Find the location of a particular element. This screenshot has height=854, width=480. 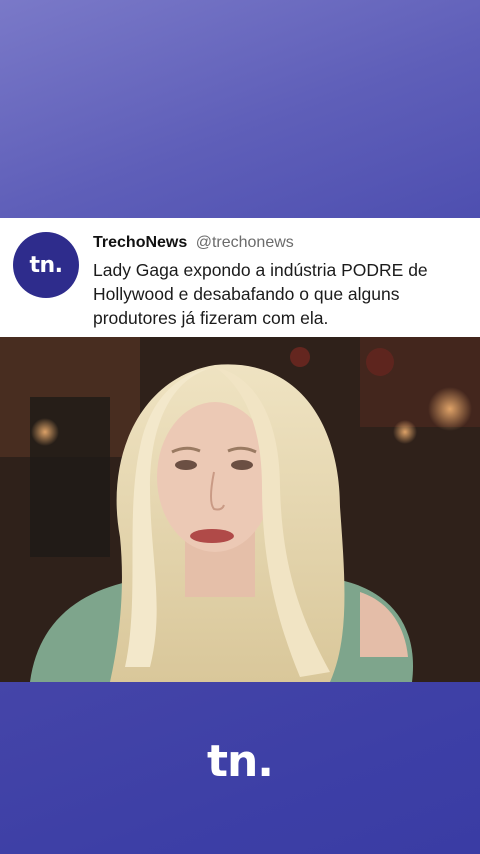

avatar: tn. is located at coordinates (46, 265).